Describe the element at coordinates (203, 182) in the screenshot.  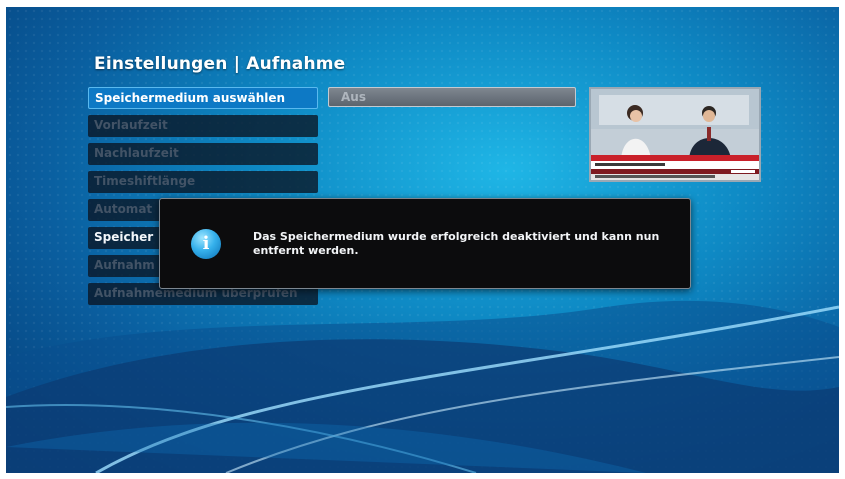
I see `menu-item-timeshiftlaenge: Timeshiftlänge` at that location.